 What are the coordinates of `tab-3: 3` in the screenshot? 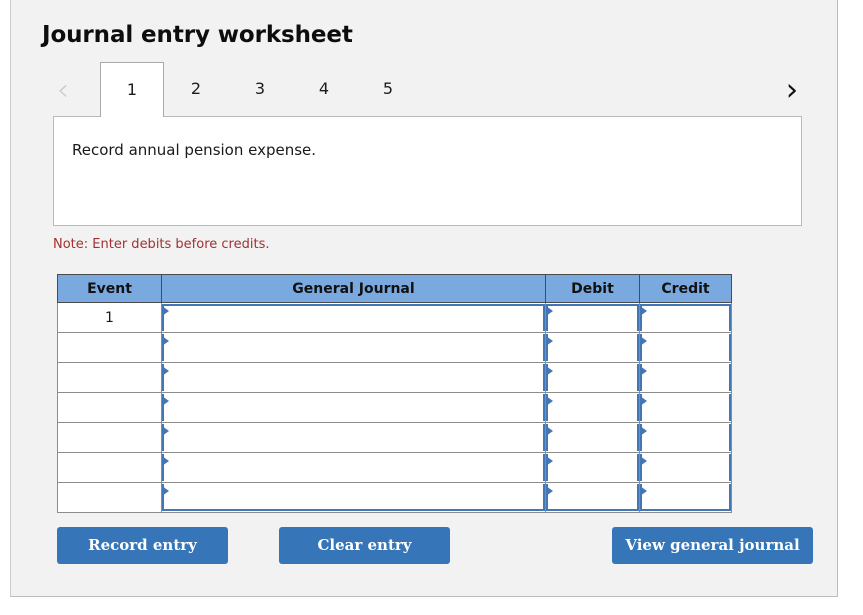 It's located at (260, 88).